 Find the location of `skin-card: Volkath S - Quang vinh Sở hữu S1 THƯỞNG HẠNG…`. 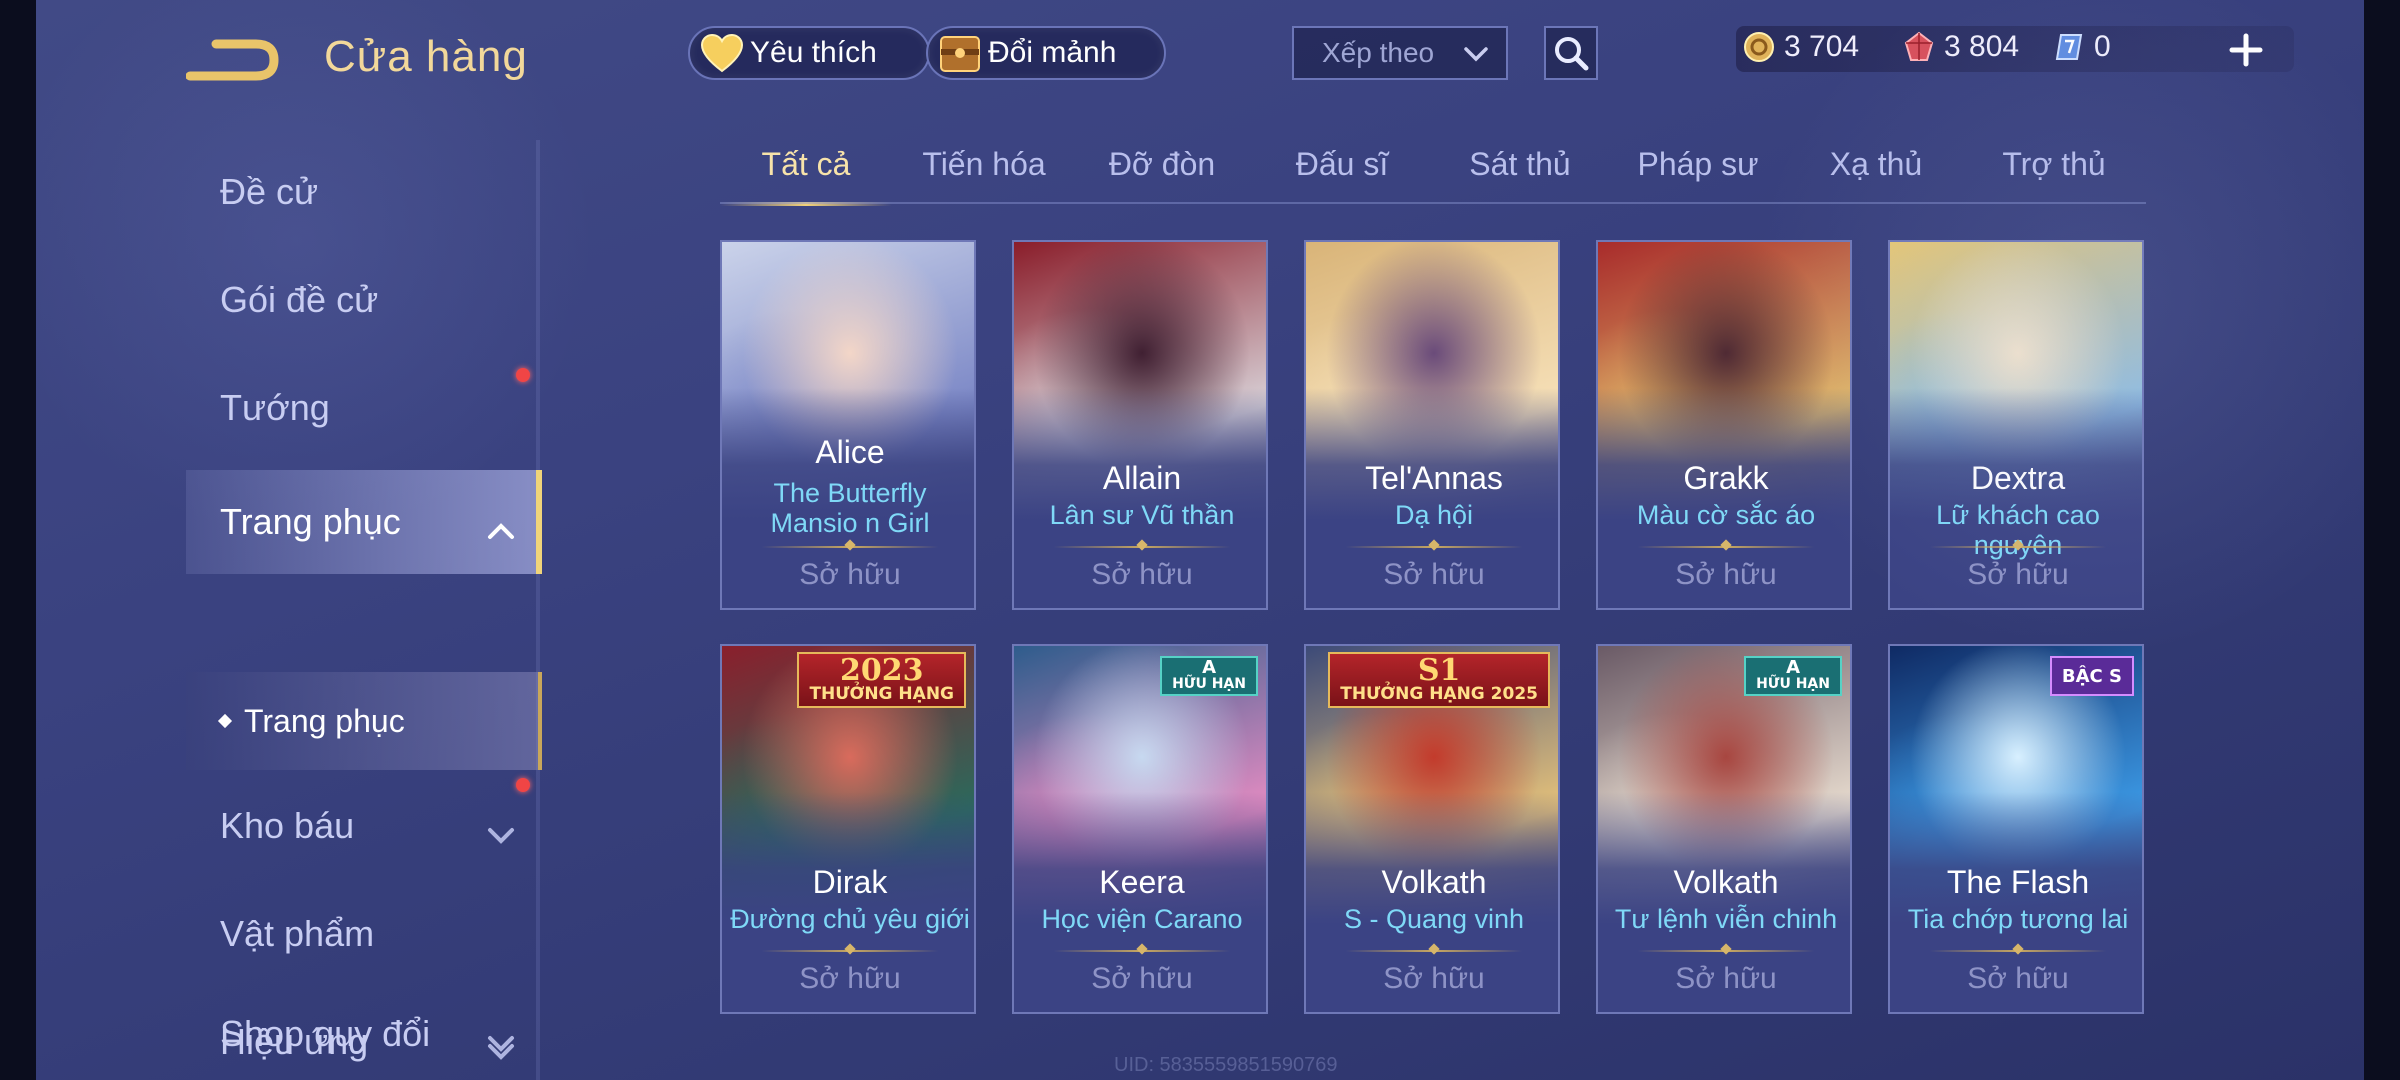

skin-card: Volkath S - Quang vinh Sở hữu S1 THƯỞNG HẠNG… is located at coordinates (1432, 829).